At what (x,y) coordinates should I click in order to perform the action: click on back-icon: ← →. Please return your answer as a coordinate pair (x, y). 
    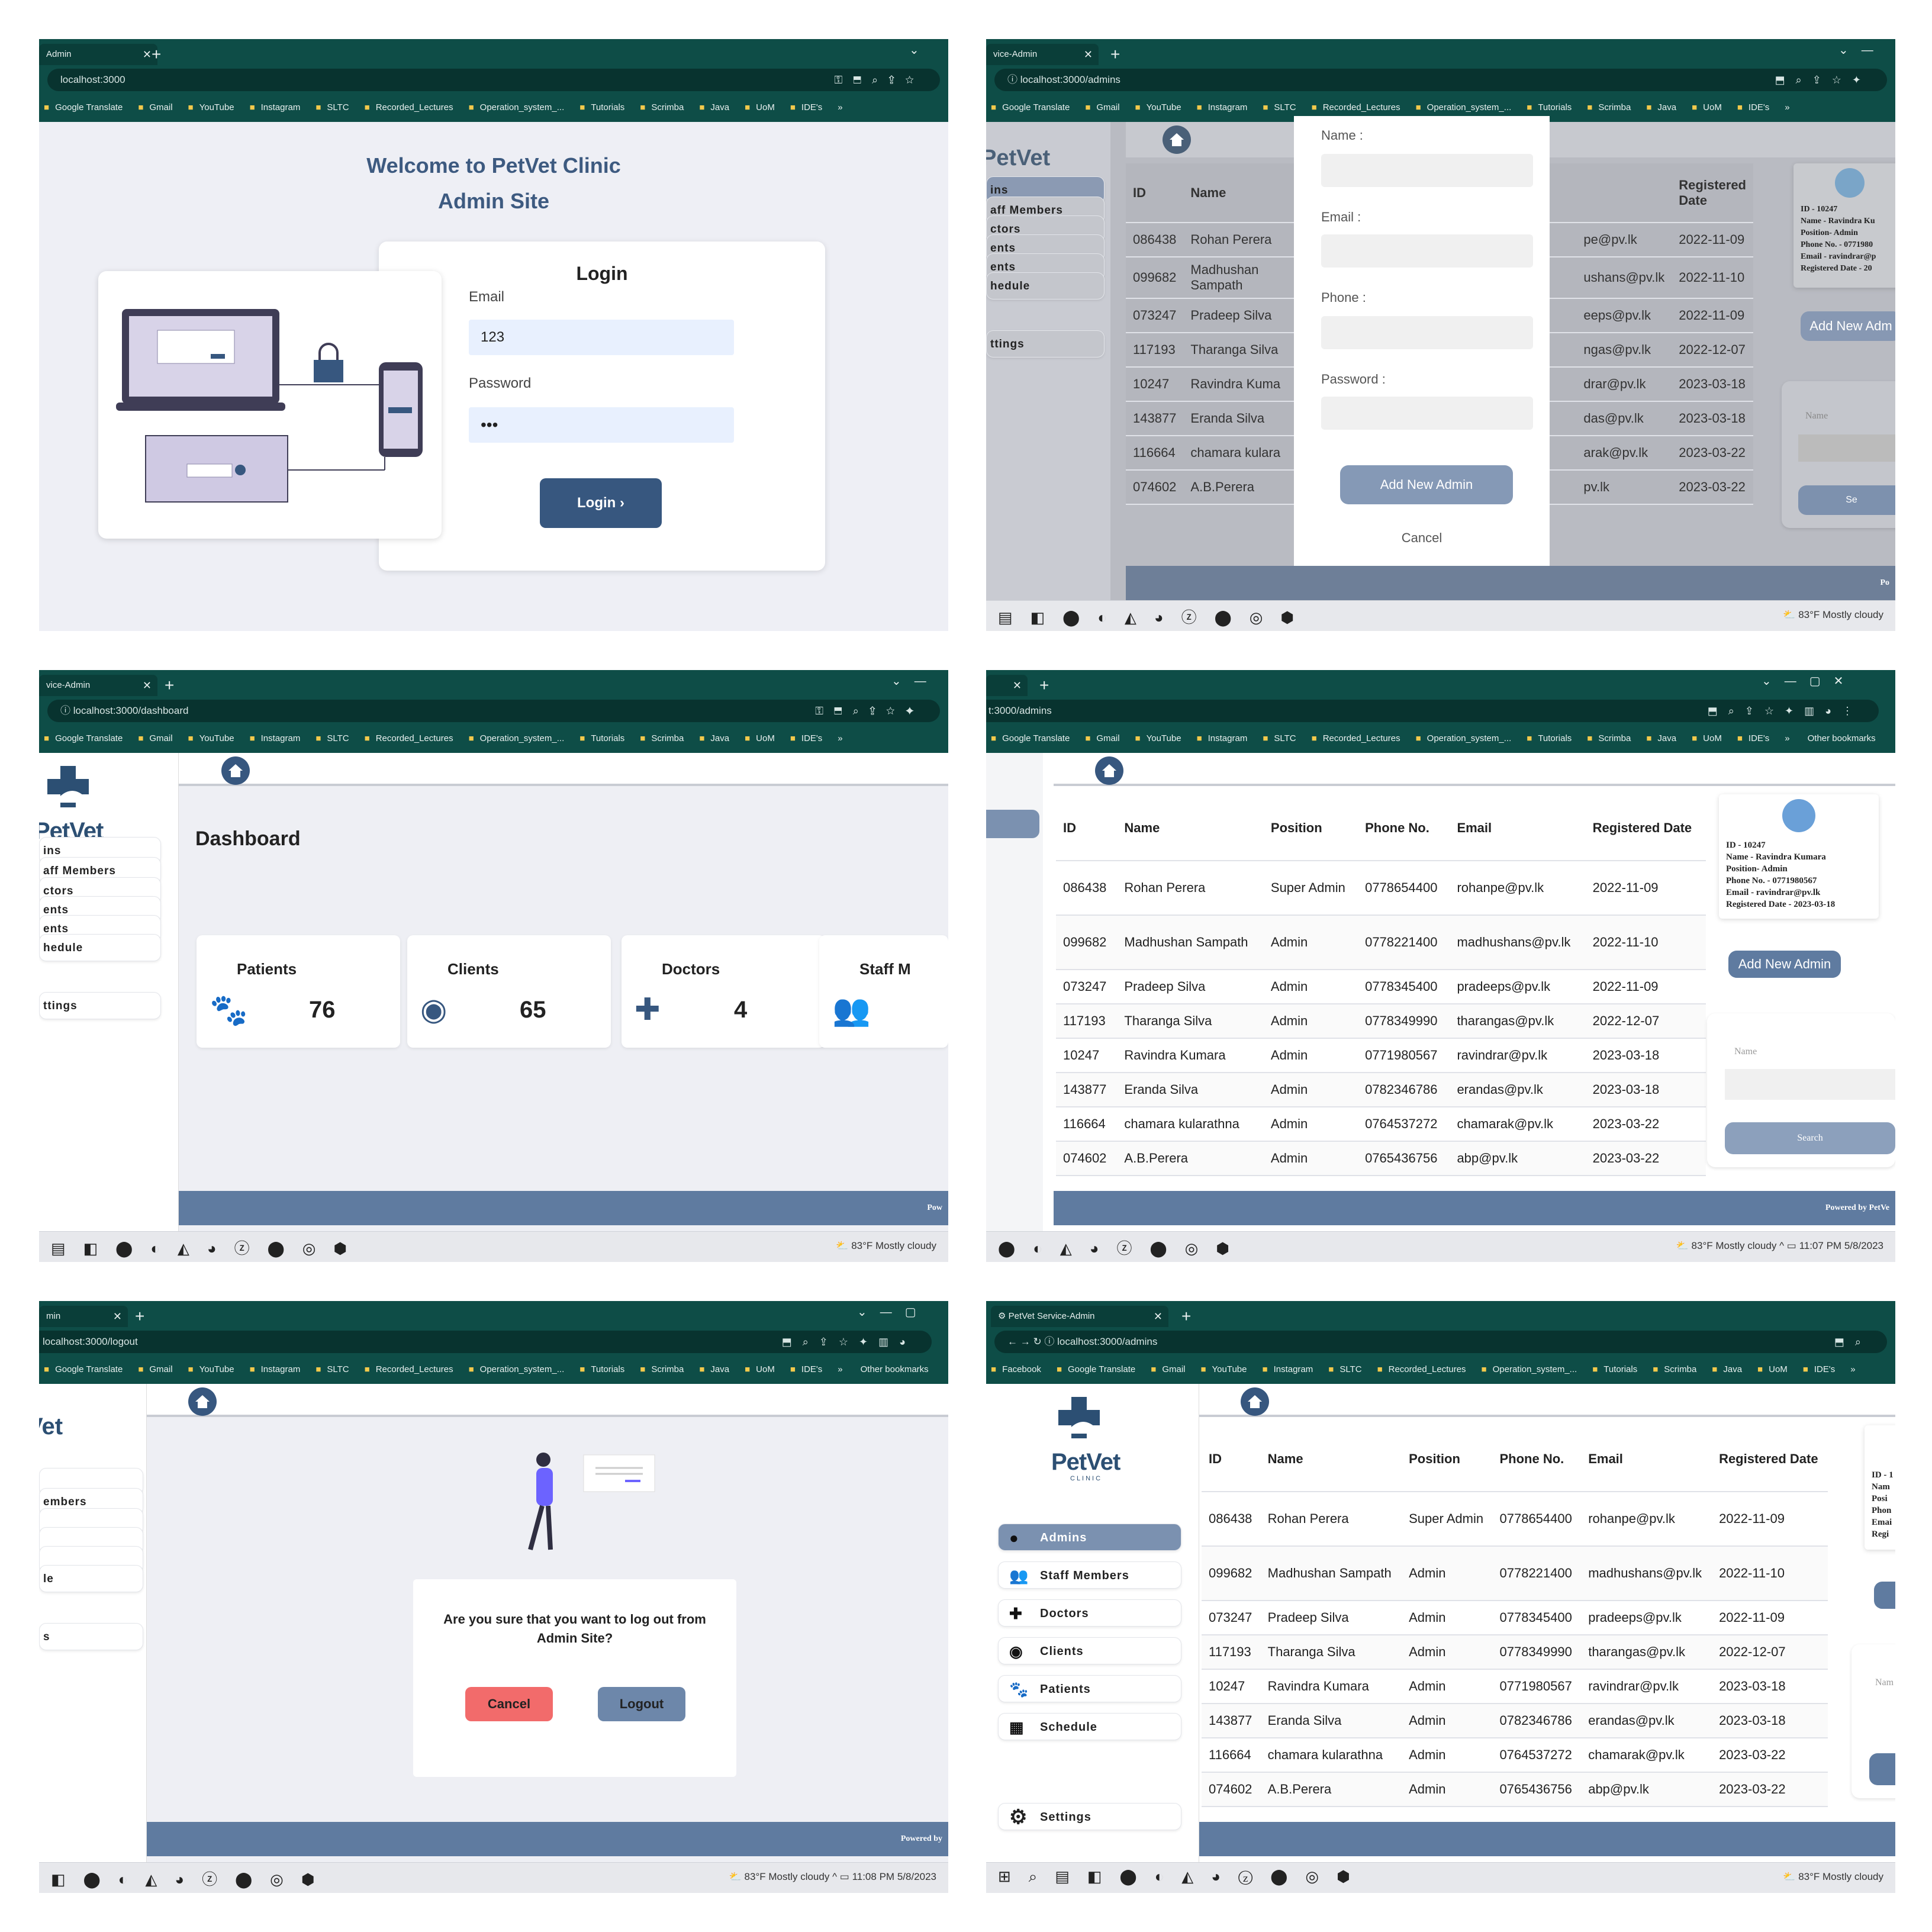
    Looking at the image, I should click on (1020, 1342).